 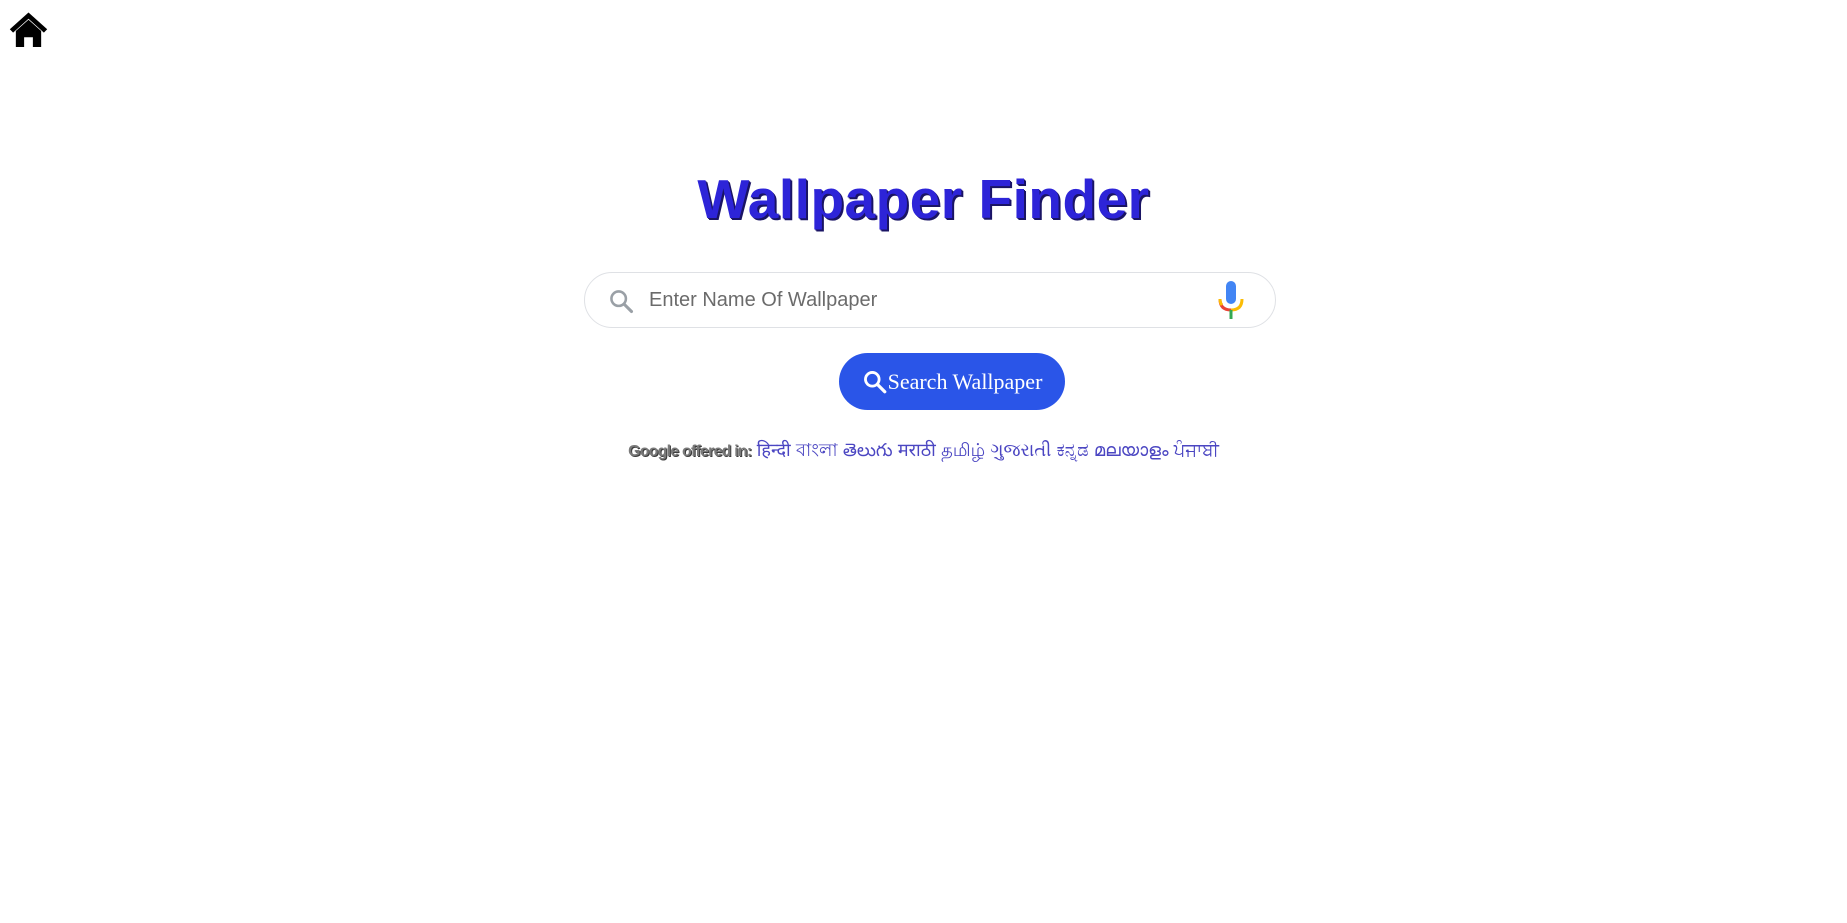 I want to click on language-link-kannada: ಕನ್ನಡ, so click(x=1073, y=450).